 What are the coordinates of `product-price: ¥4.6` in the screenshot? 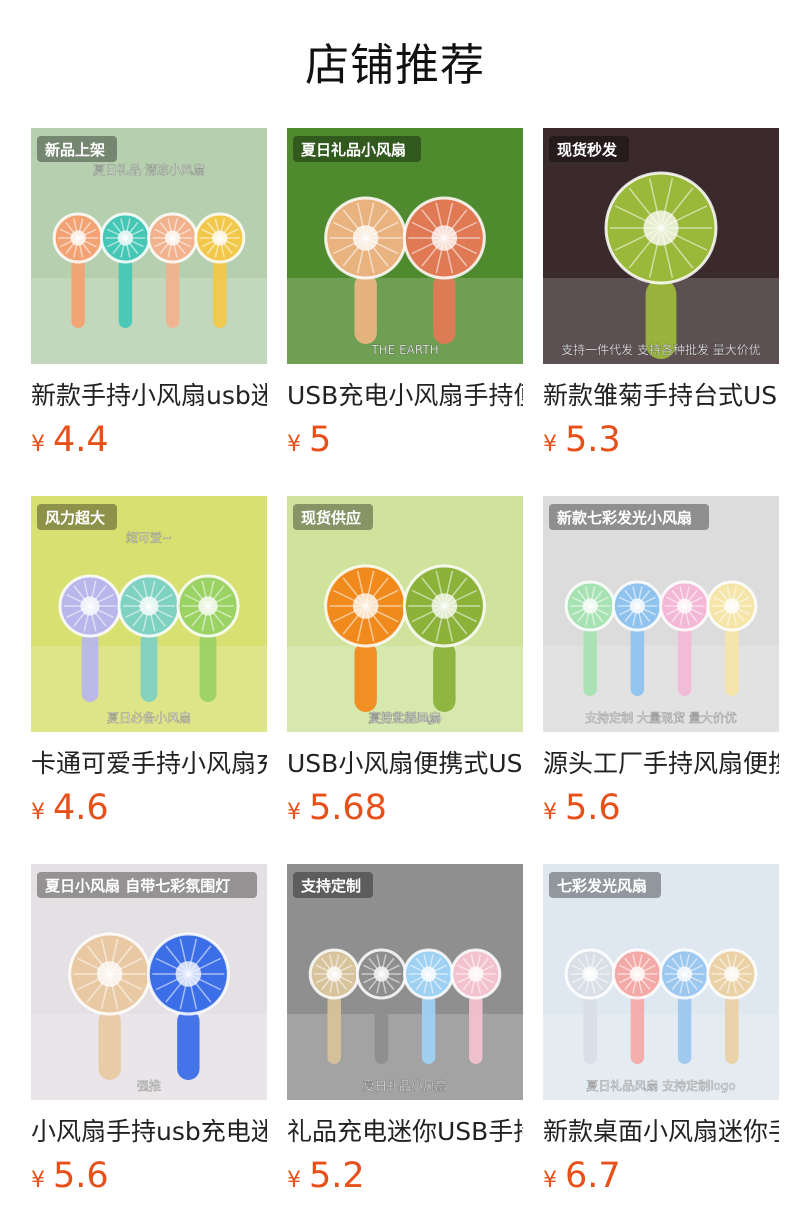 It's located at (149, 808).